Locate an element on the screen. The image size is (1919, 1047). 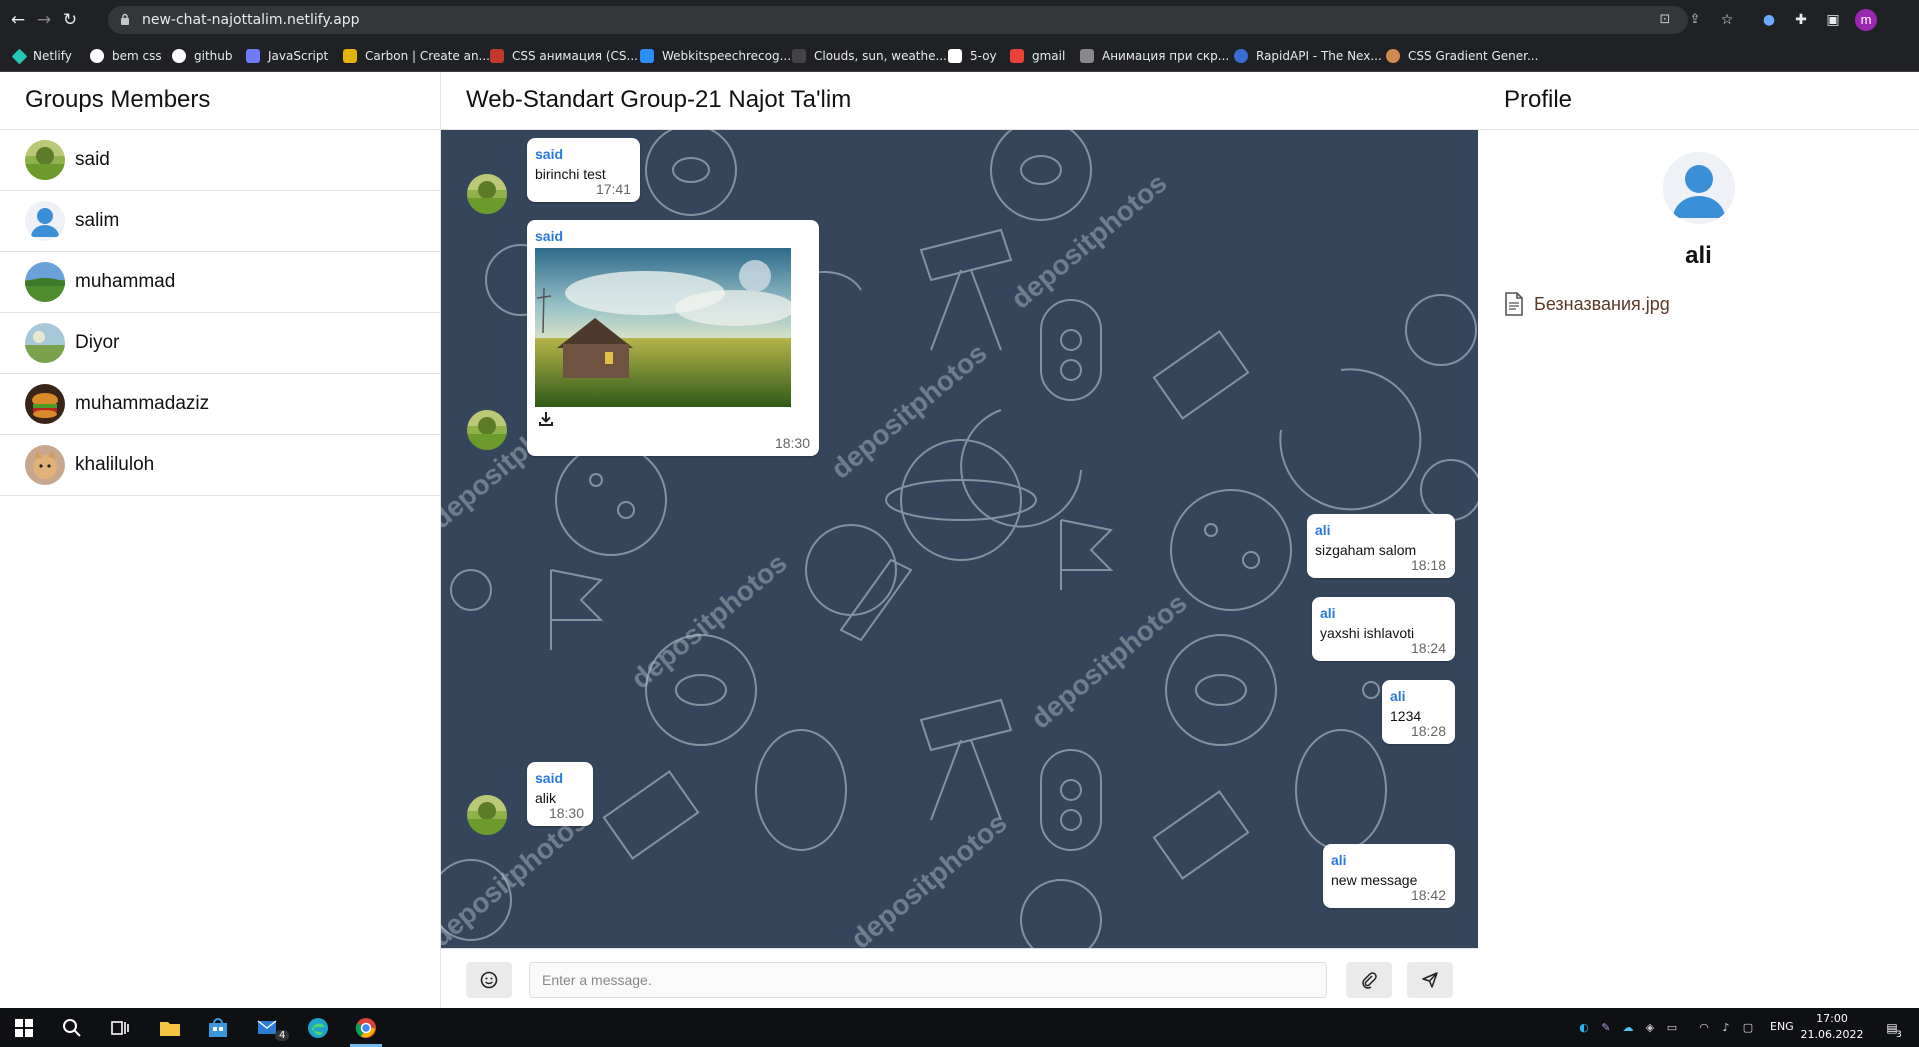
bookmark-item: 5-oy is located at coordinates (972, 56).